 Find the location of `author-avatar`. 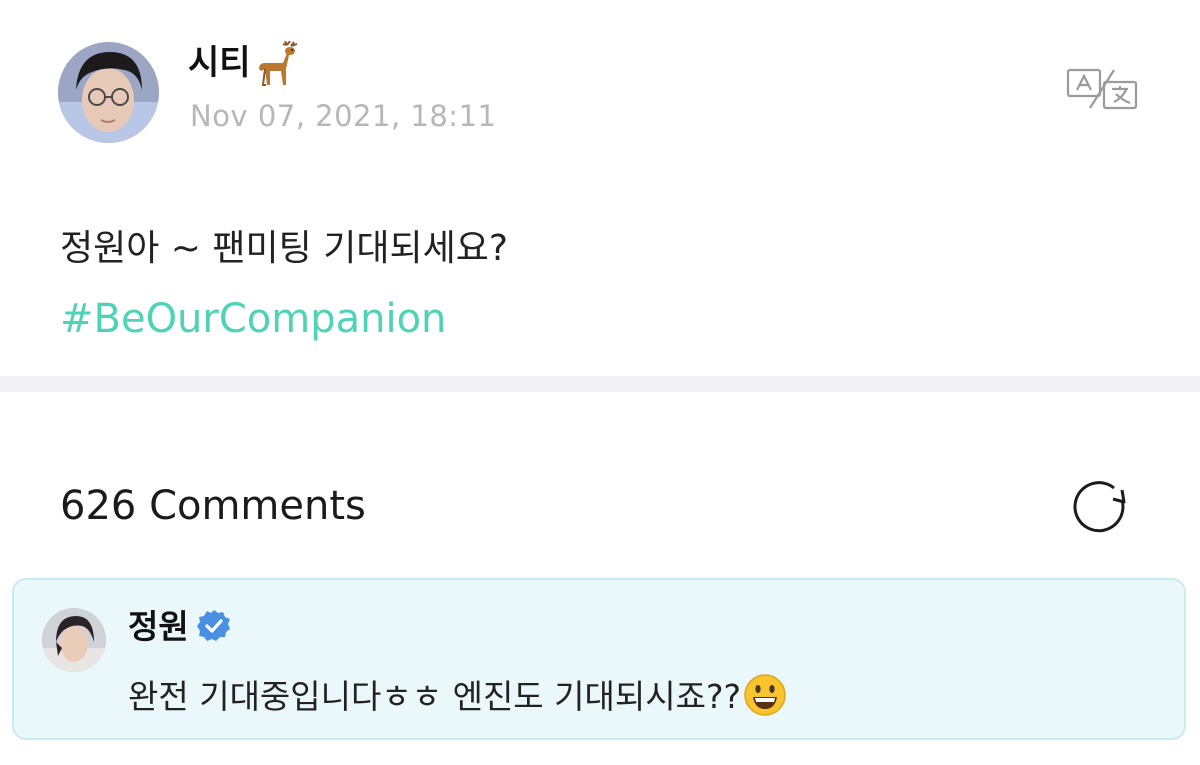

author-avatar is located at coordinates (108, 92).